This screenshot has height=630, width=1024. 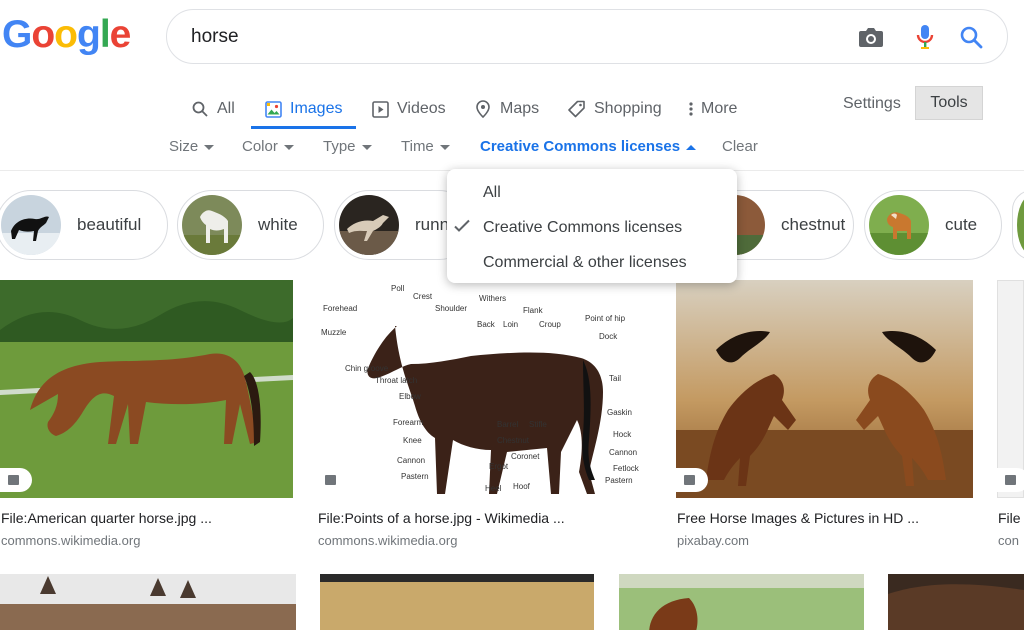 I want to click on filter-usage-rights: Creative Commons licenses, so click(x=588, y=147).